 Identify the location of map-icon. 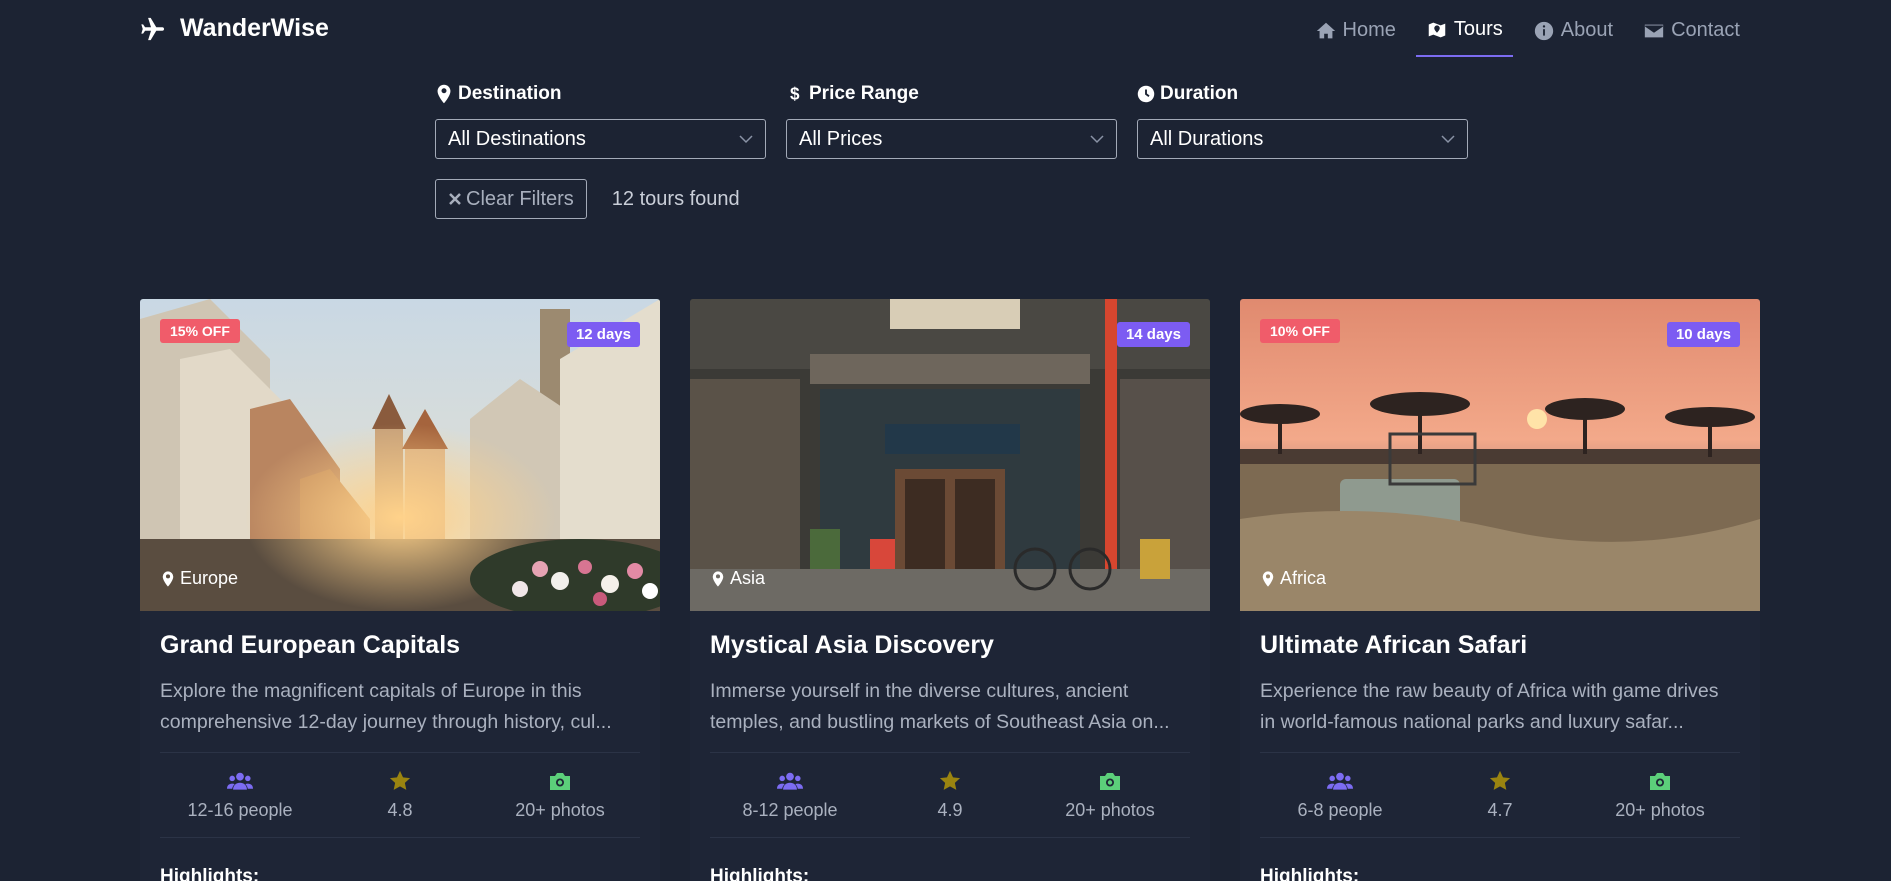
(1437, 29).